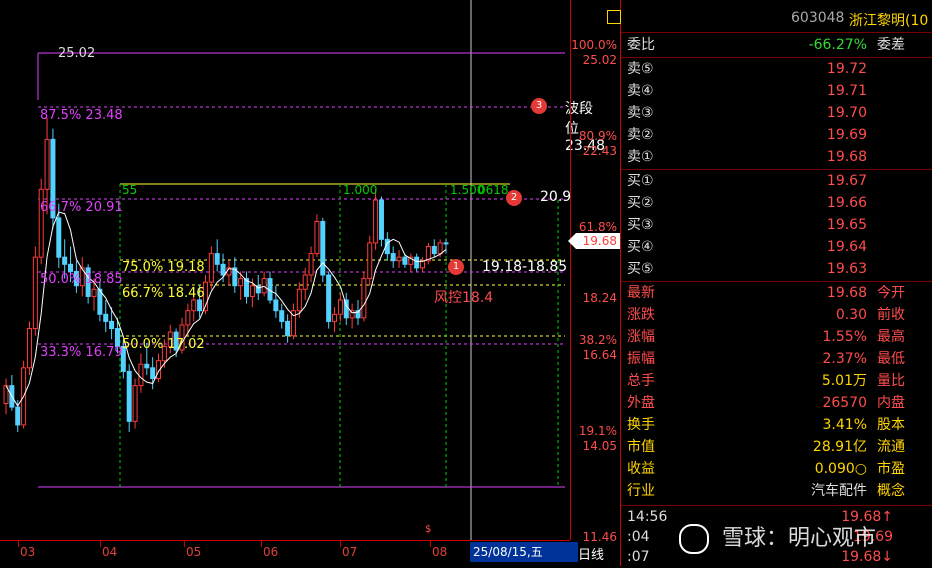 The height and width of the screenshot is (568, 932). What do you see at coordinates (837, 45) in the screenshot?
I see `weibi-value: -66.27%` at bounding box center [837, 45].